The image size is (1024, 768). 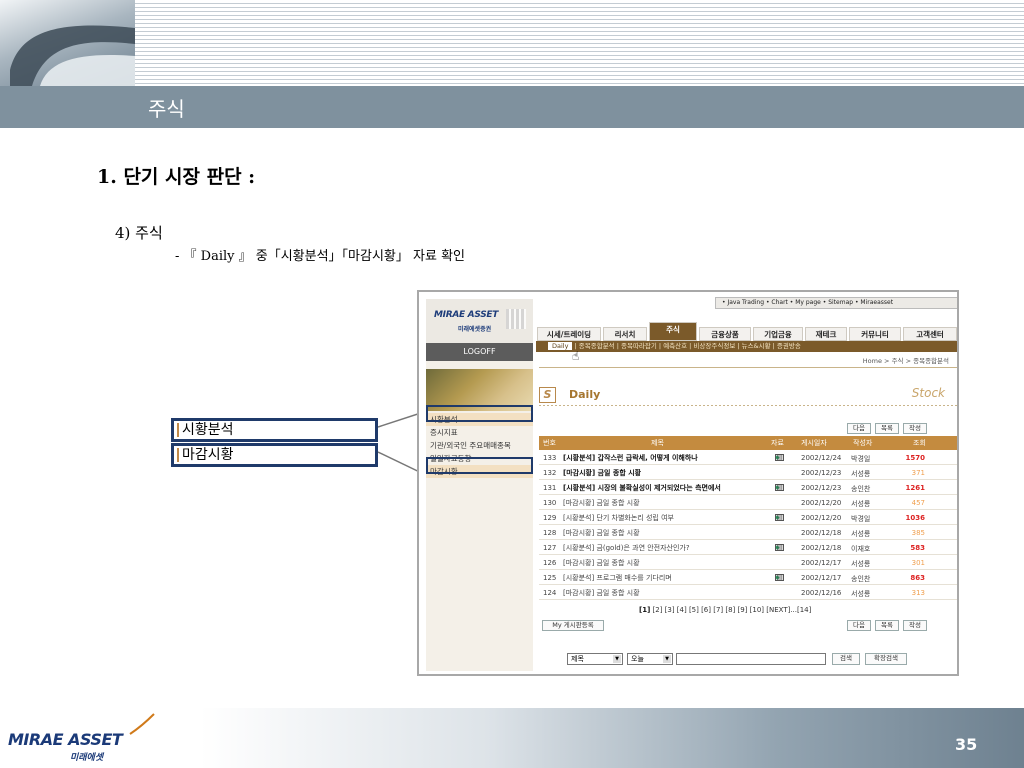 I want to click on next-button-bottom: 다음, so click(x=859, y=625).